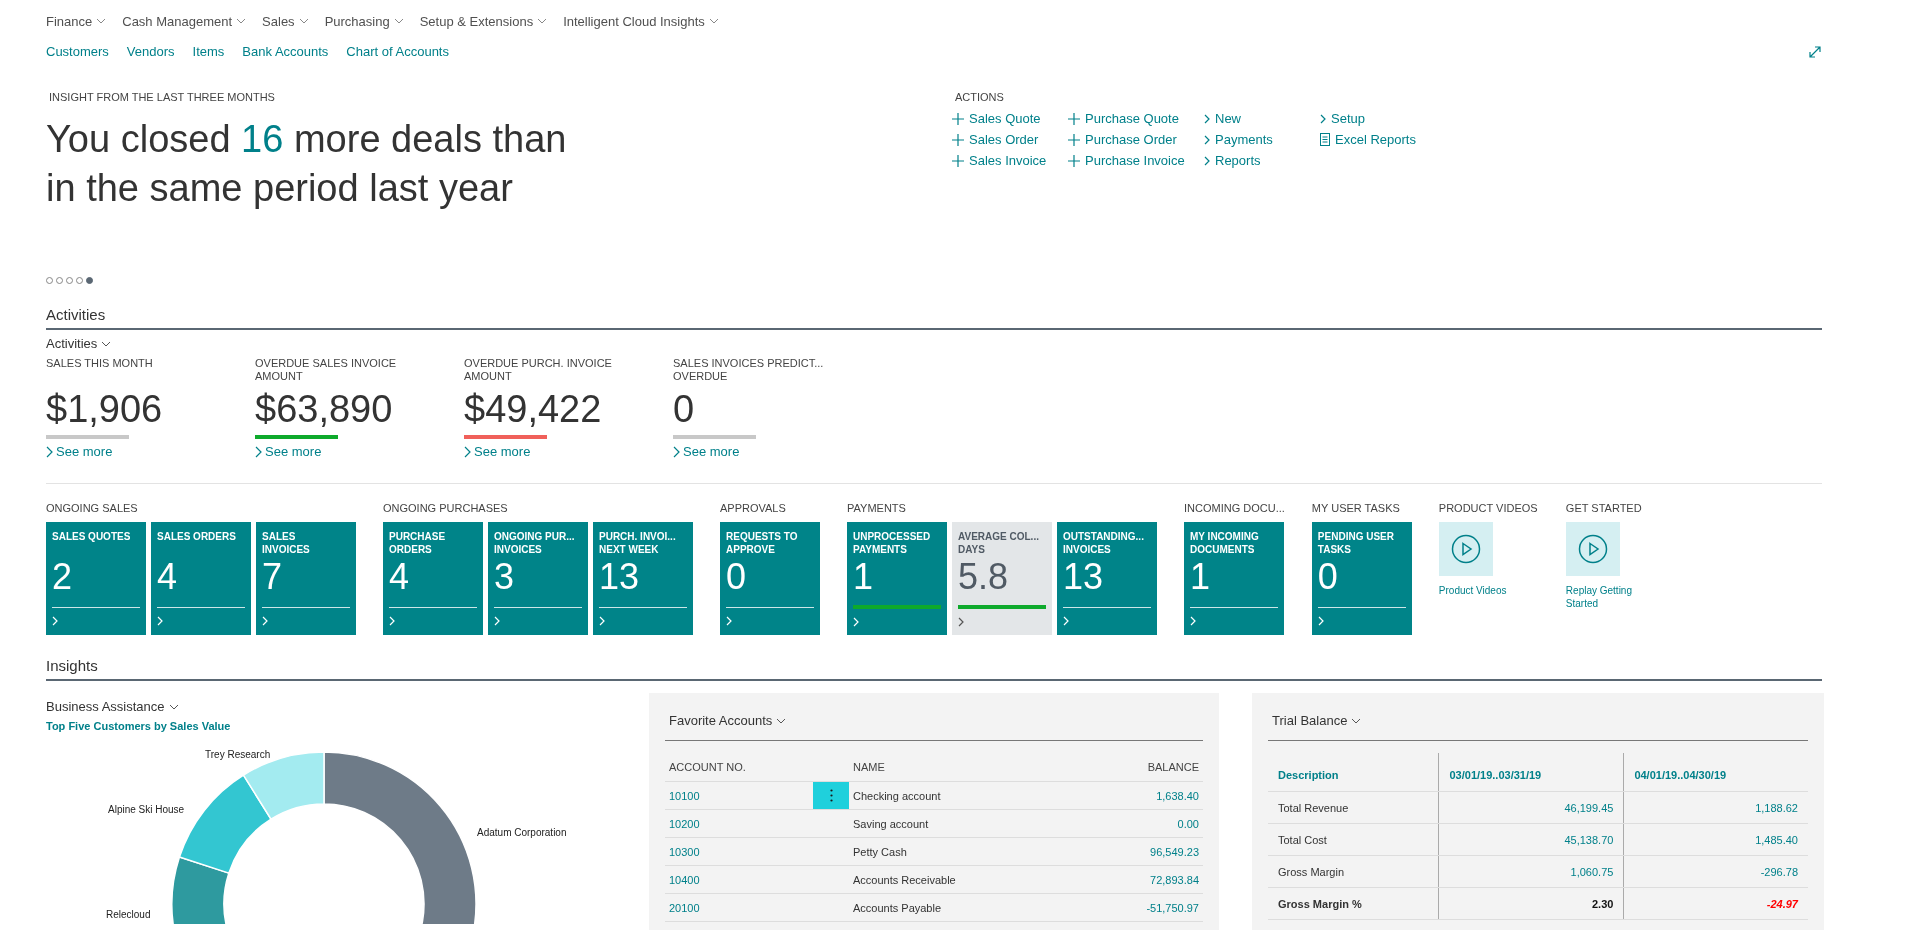  Describe the element at coordinates (1589, 839) in the screenshot. I see `amount-link: 45,138.70` at that location.